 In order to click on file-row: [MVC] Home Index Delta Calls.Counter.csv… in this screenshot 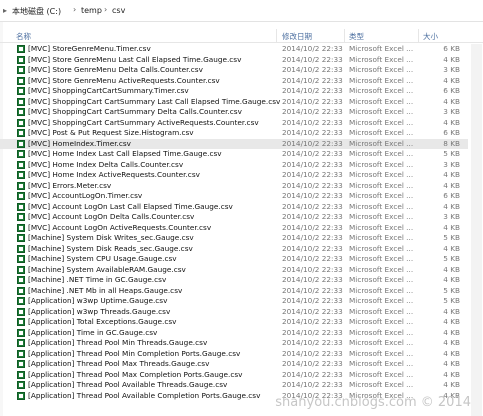, I will do `click(234, 165)`.